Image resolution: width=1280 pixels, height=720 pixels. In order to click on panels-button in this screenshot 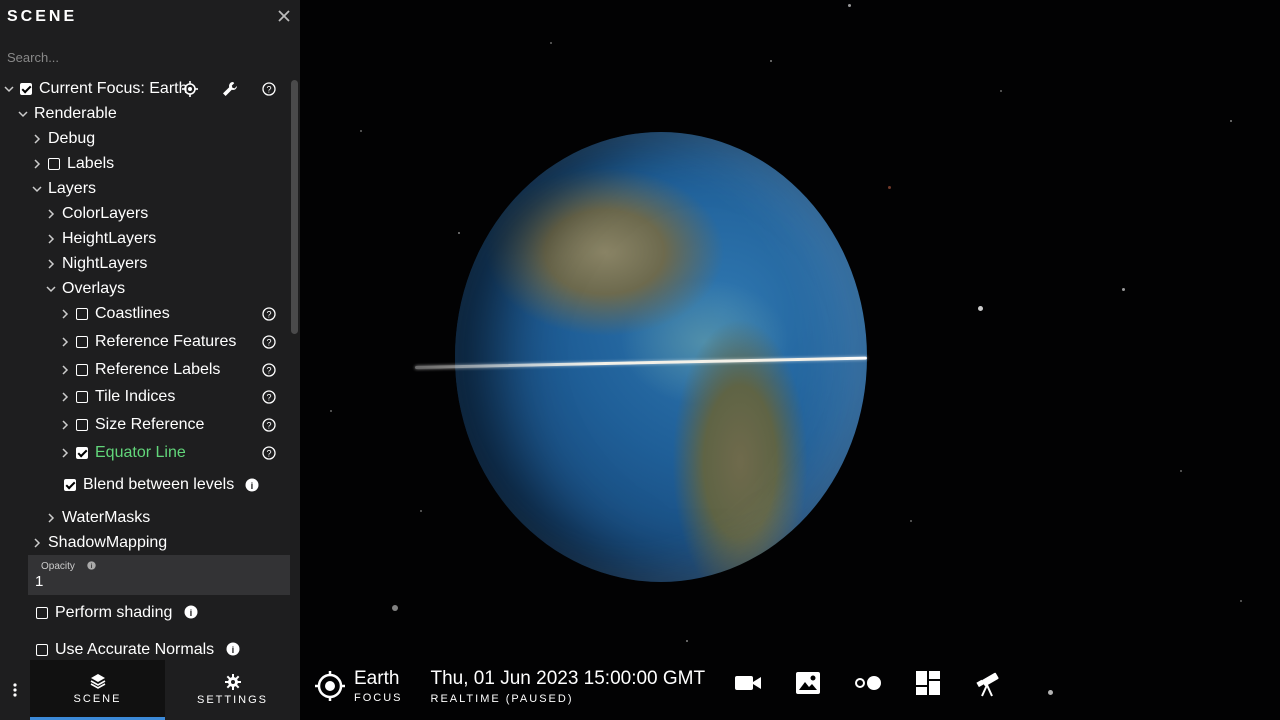, I will do `click(928, 683)`.